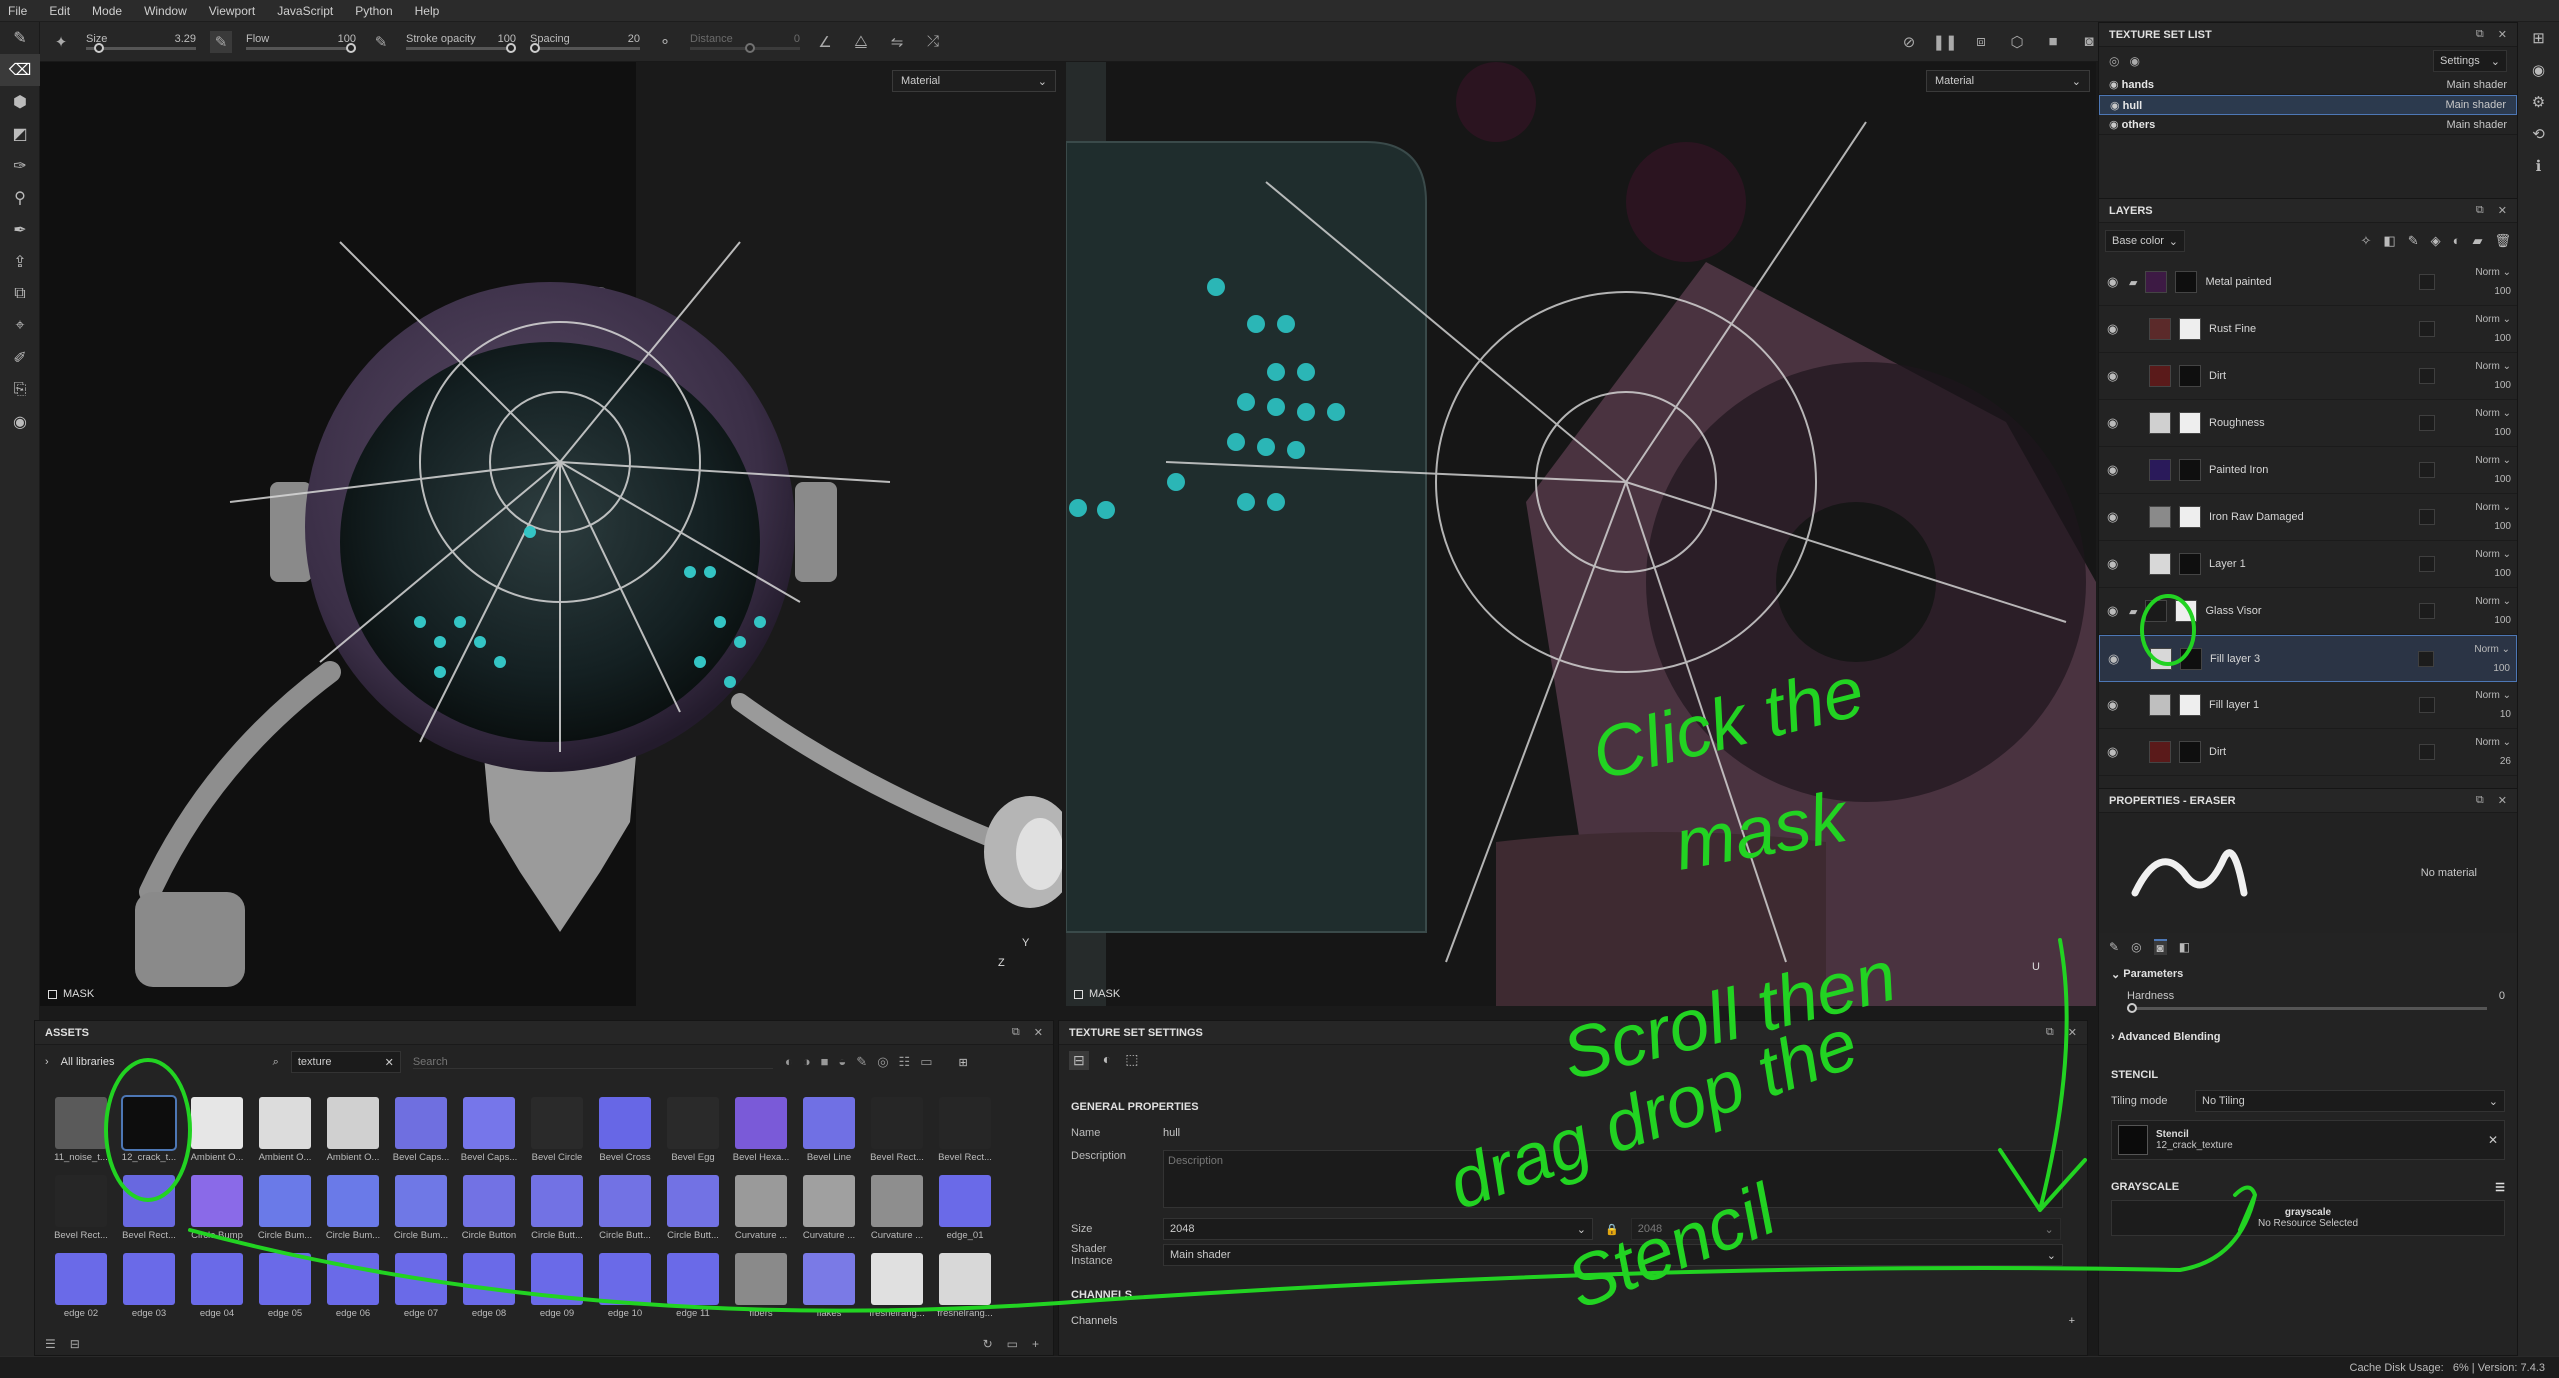 The width and height of the screenshot is (2559, 1378). I want to click on add-effect-icon: ✧, so click(2366, 241).